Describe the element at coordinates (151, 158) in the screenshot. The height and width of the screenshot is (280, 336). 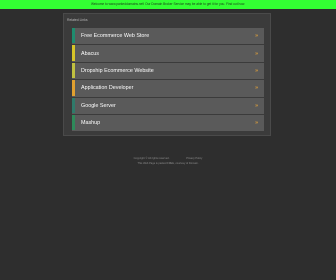
I see `copyright-text: Copyright © All rights reserved.` at that location.